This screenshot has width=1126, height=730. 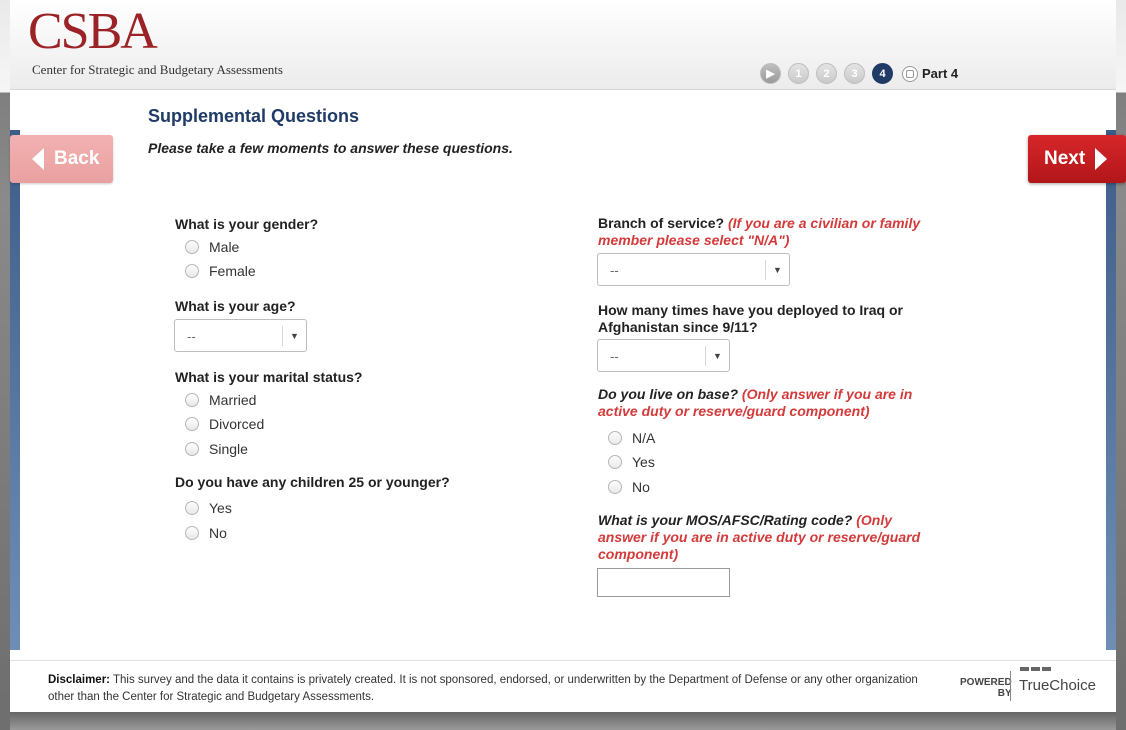 I want to click on arrow-right-icon, so click(x=1101, y=159).